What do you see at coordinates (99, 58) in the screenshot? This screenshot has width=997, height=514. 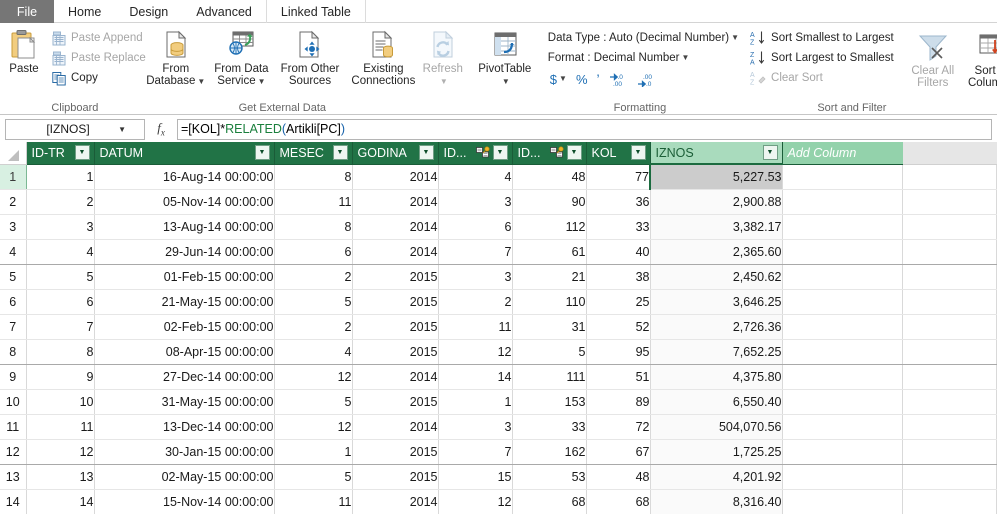 I see `paste-replace-button: Paste Replace` at bounding box center [99, 58].